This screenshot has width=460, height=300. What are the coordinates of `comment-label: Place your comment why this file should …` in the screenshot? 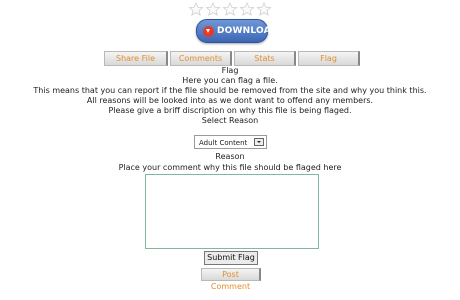 It's located at (230, 167).